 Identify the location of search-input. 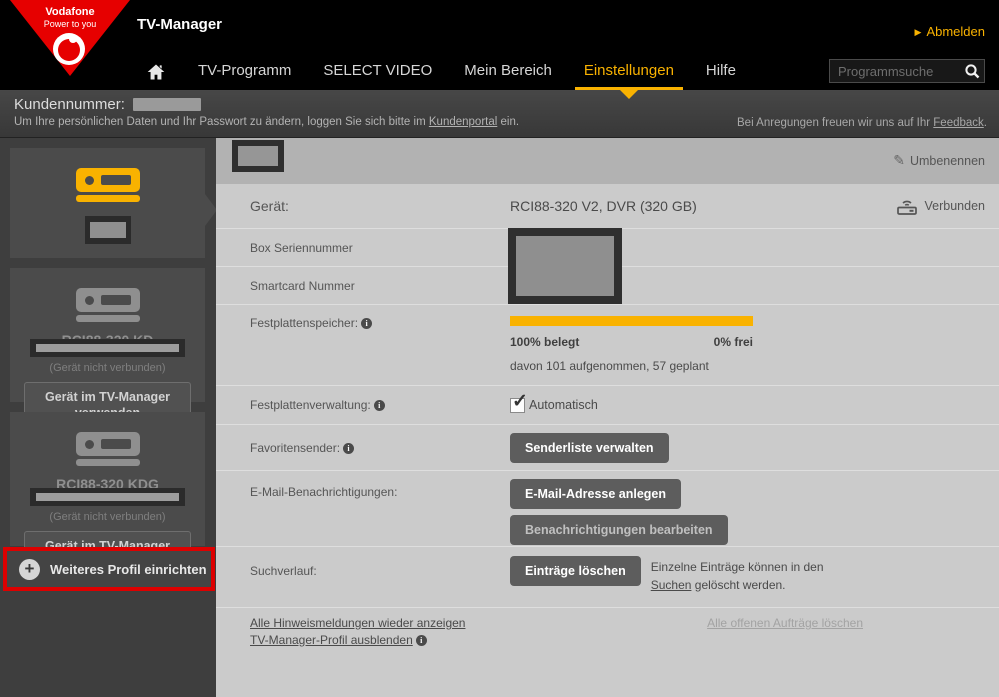
(896, 71).